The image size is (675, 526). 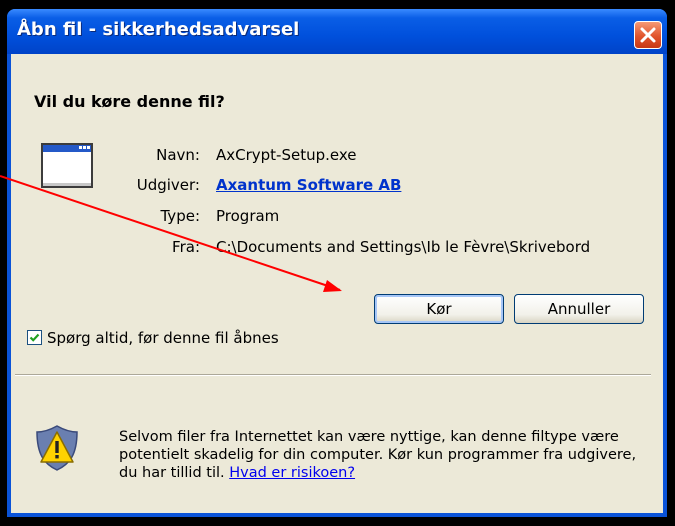 I want to click on always-ask-checkbox, so click(x=34, y=337).